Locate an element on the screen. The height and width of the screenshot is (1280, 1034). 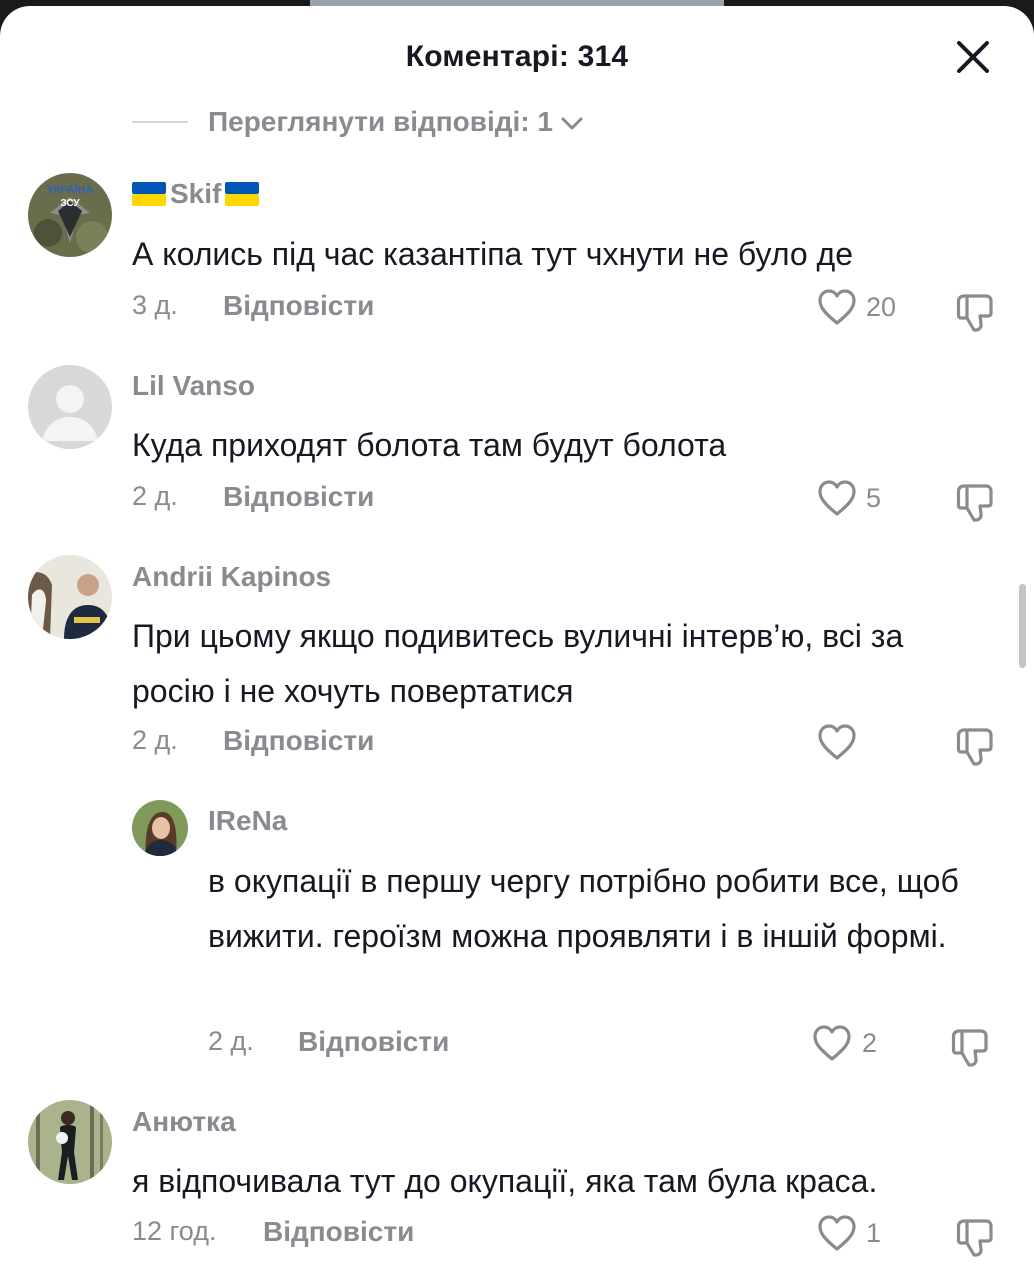
comment-username: Анютка is located at coordinates (184, 1122).